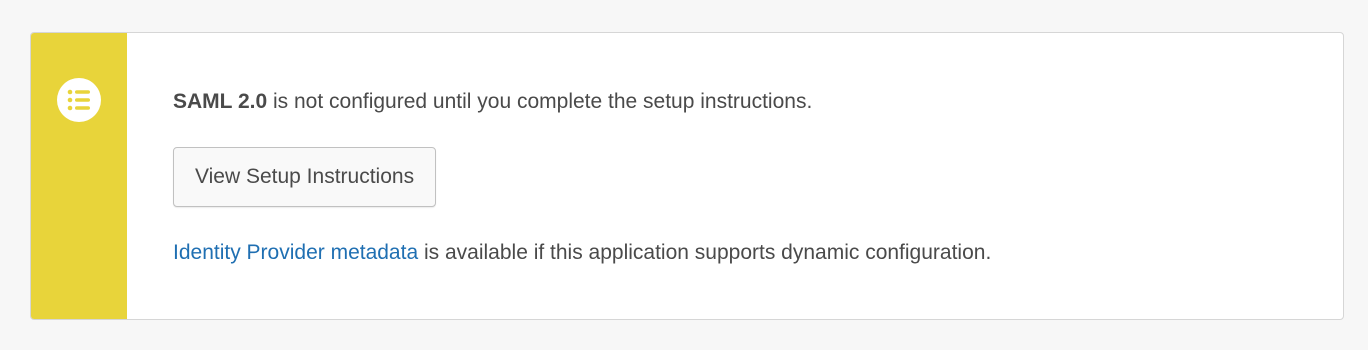  Describe the element at coordinates (79, 176) in the screenshot. I see `callout-accent-stripe` at that location.